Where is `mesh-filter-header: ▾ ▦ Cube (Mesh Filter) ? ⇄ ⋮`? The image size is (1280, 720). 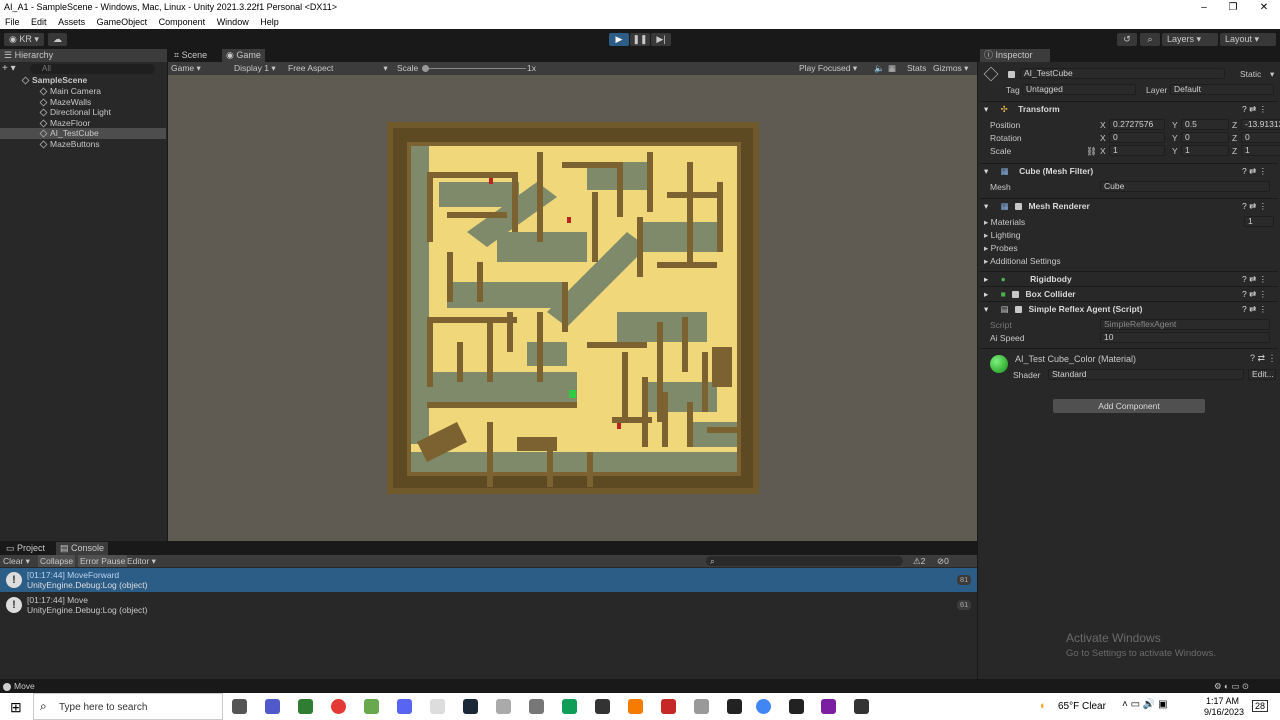 mesh-filter-header: ▾ ▦ Cube (Mesh Filter) ? ⇄ ⋮ is located at coordinates (1129, 170).